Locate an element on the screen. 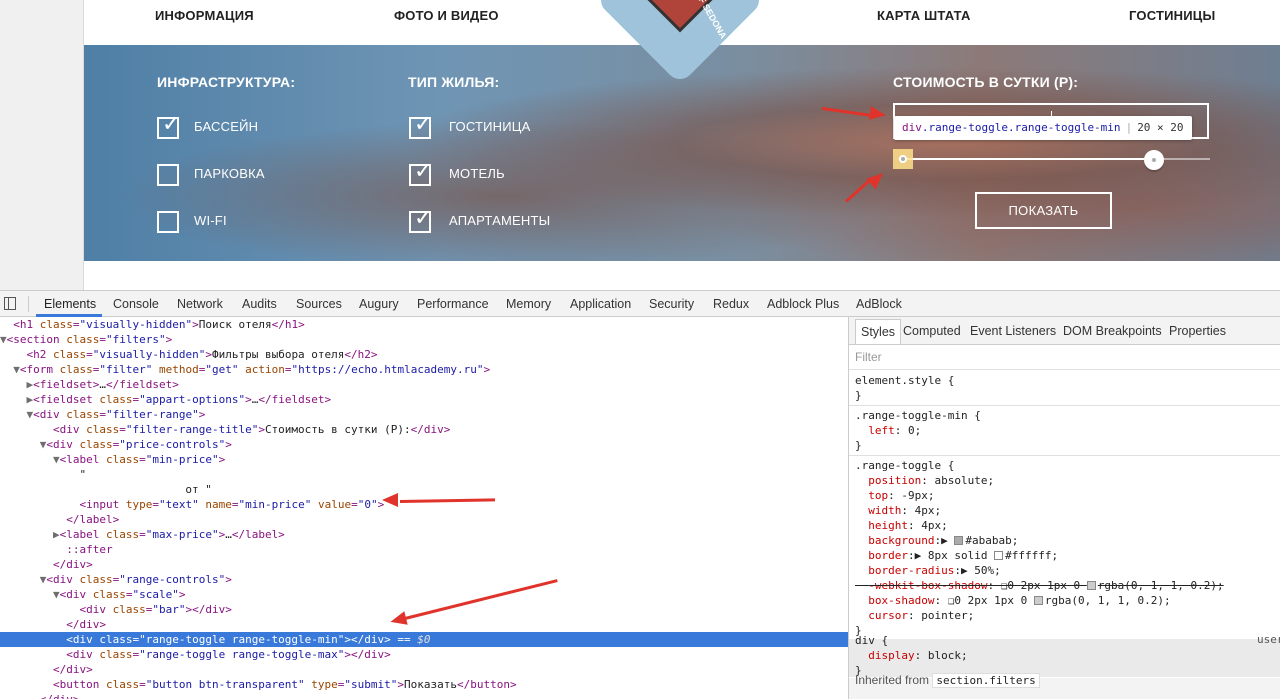  tab-console: Console is located at coordinates (136, 304).